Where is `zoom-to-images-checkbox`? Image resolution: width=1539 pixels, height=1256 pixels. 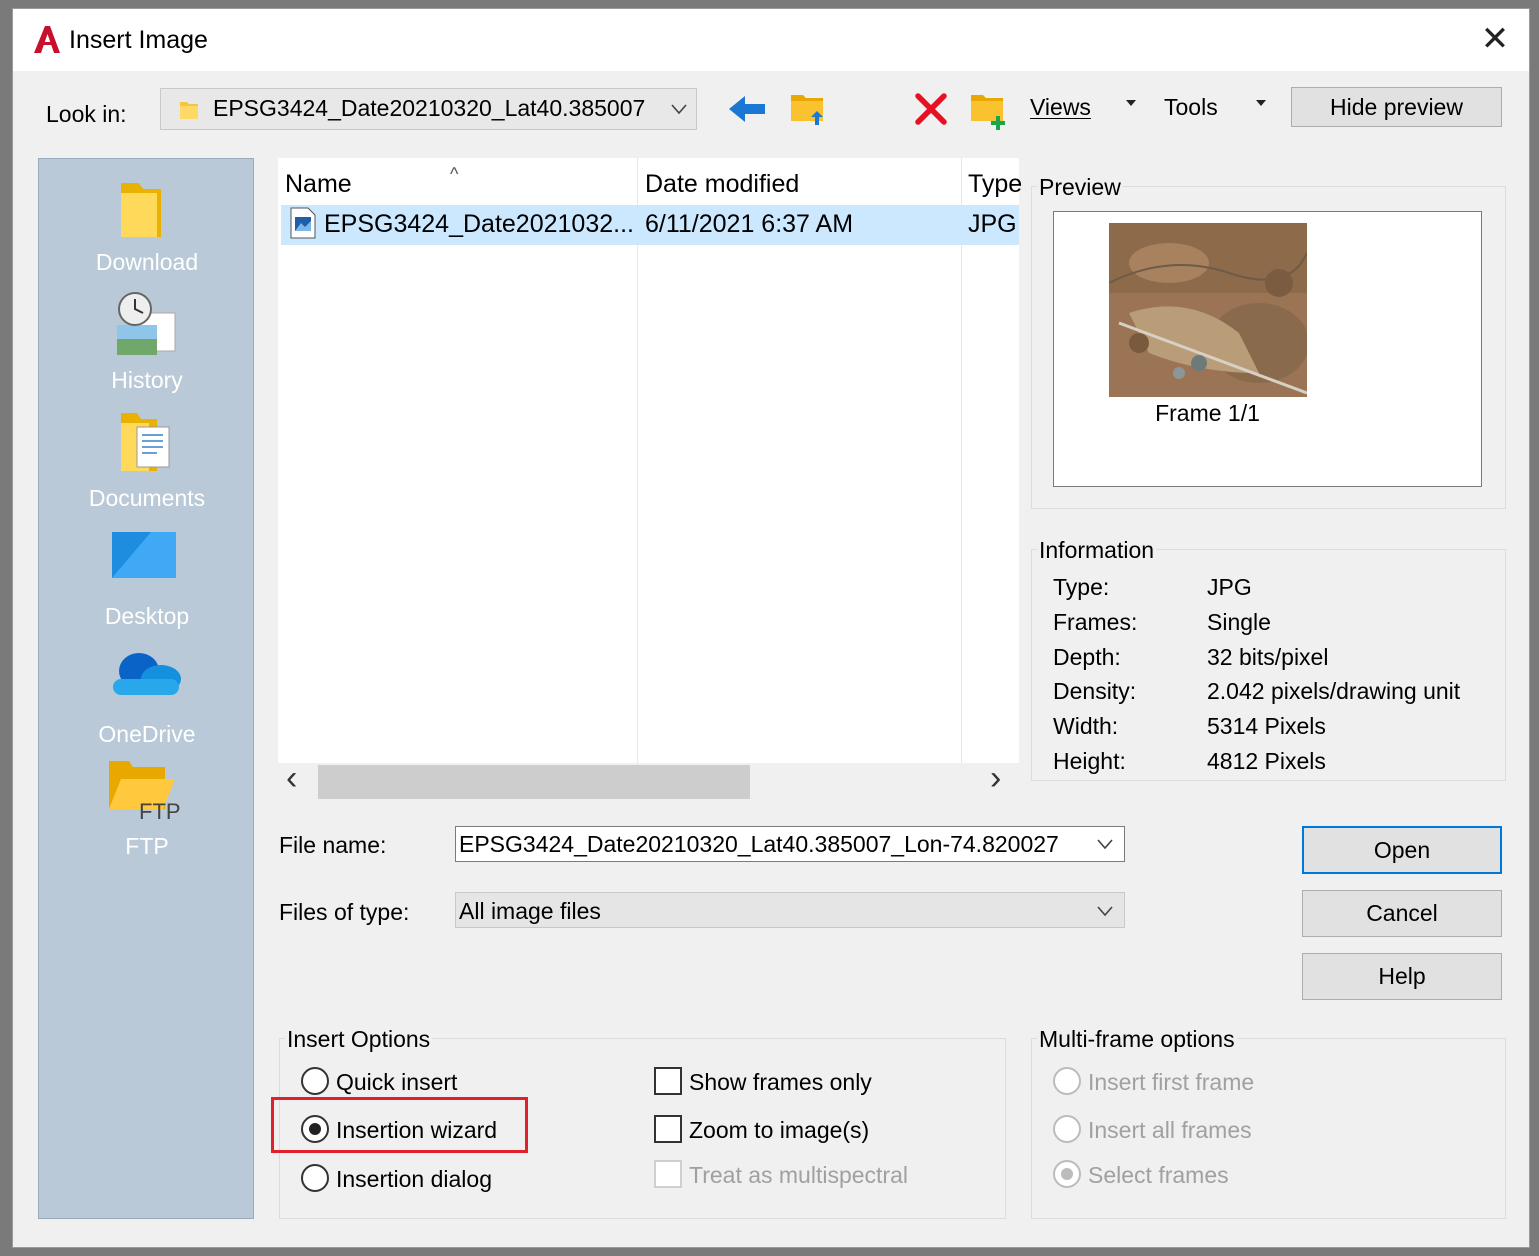
zoom-to-images-checkbox is located at coordinates (668, 1129).